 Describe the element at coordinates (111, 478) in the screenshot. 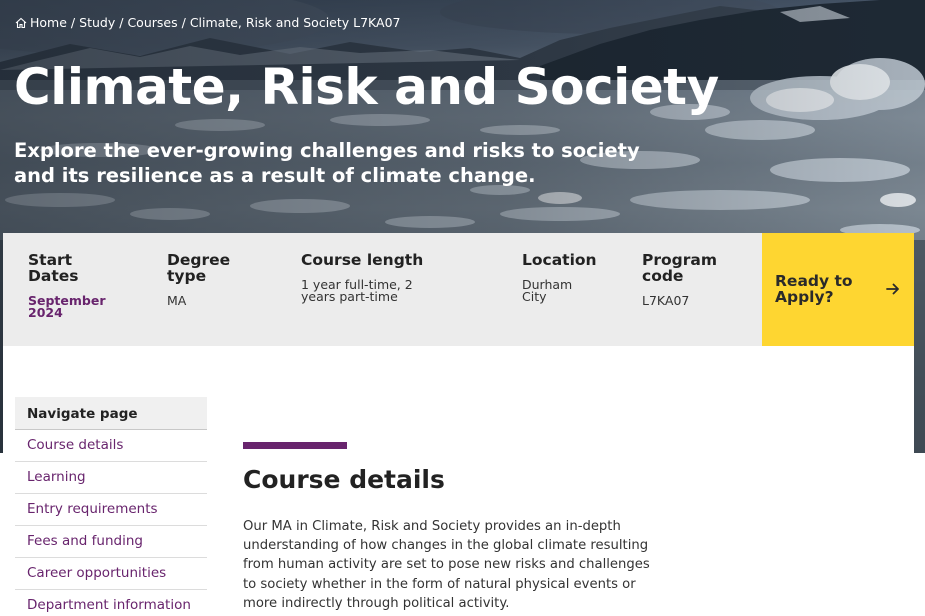

I see `nav-link-learning: Learning` at that location.